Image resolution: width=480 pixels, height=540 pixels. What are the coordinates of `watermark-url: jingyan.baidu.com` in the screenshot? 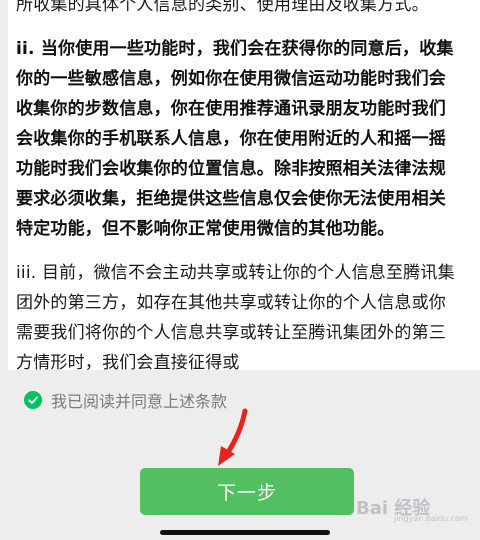 It's located at (431, 518).